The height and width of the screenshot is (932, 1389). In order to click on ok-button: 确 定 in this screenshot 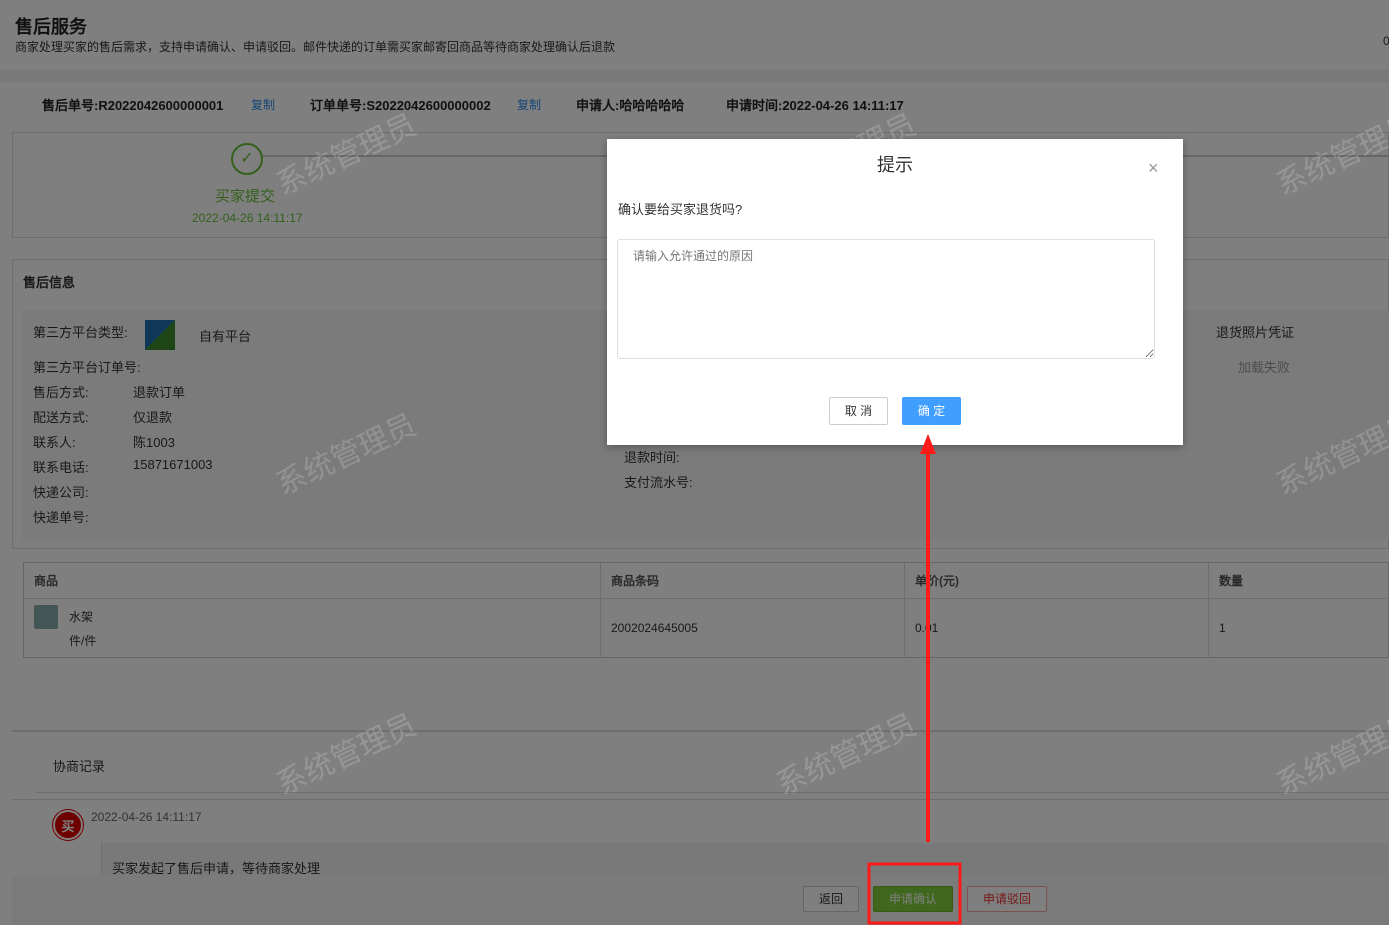, I will do `click(931, 411)`.